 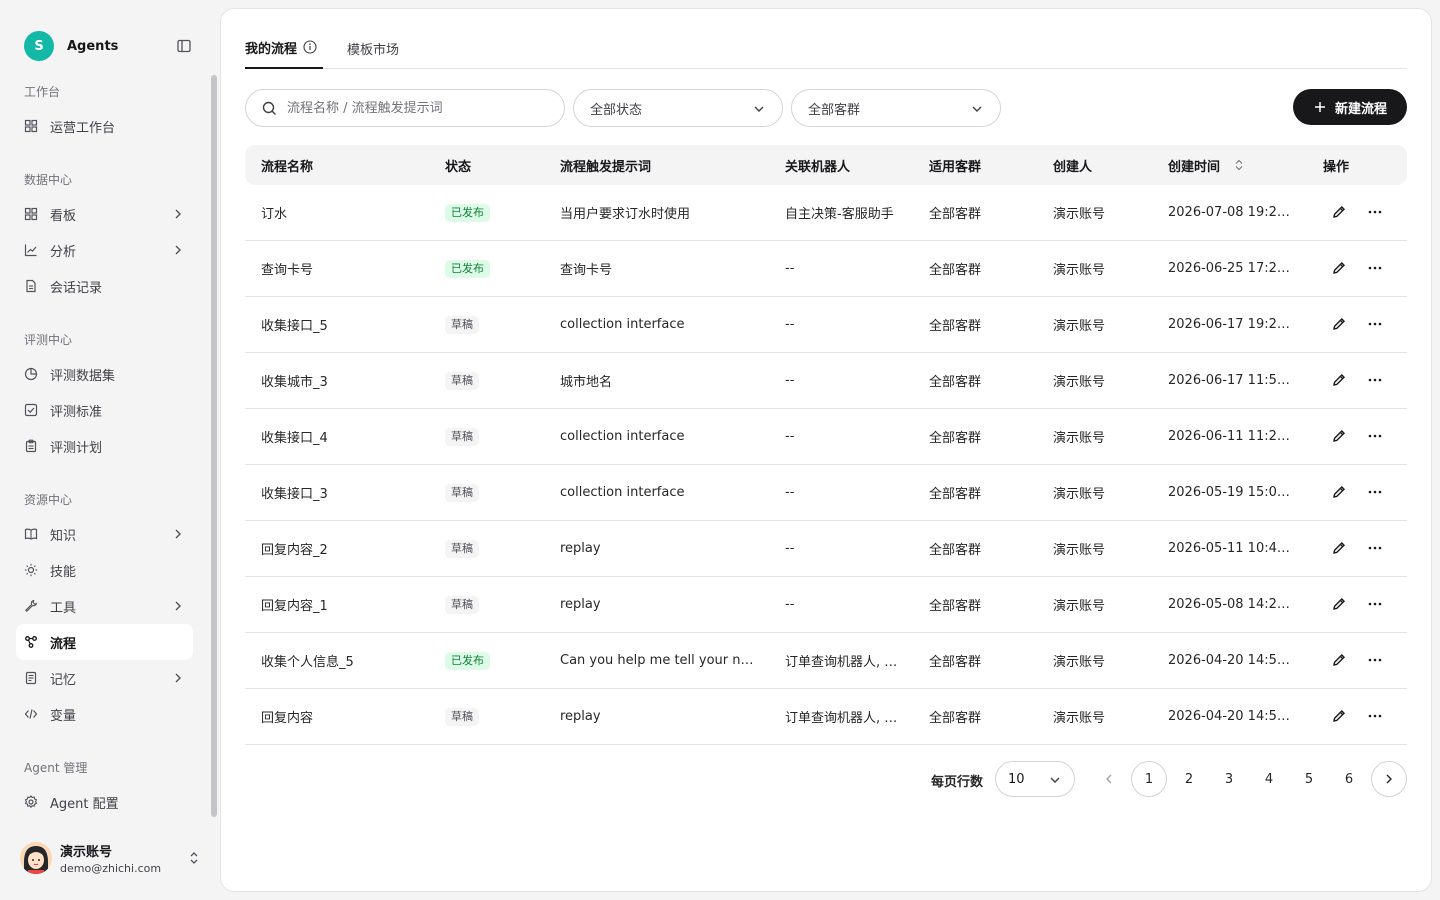 I want to click on sidebar-collapse-button, so click(x=184, y=46).